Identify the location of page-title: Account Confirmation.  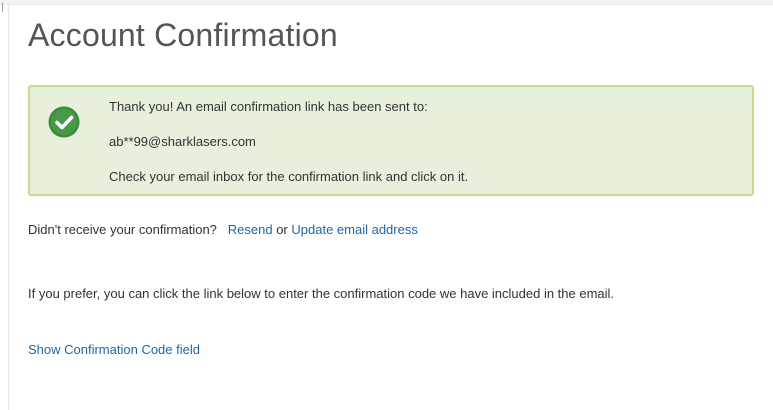
(183, 35).